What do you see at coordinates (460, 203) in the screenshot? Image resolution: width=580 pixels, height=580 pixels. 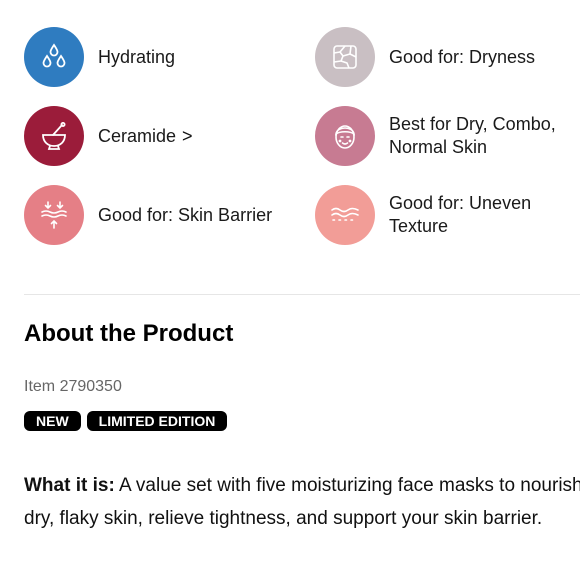 I see `label-line: Good for: Uneven` at bounding box center [460, 203].